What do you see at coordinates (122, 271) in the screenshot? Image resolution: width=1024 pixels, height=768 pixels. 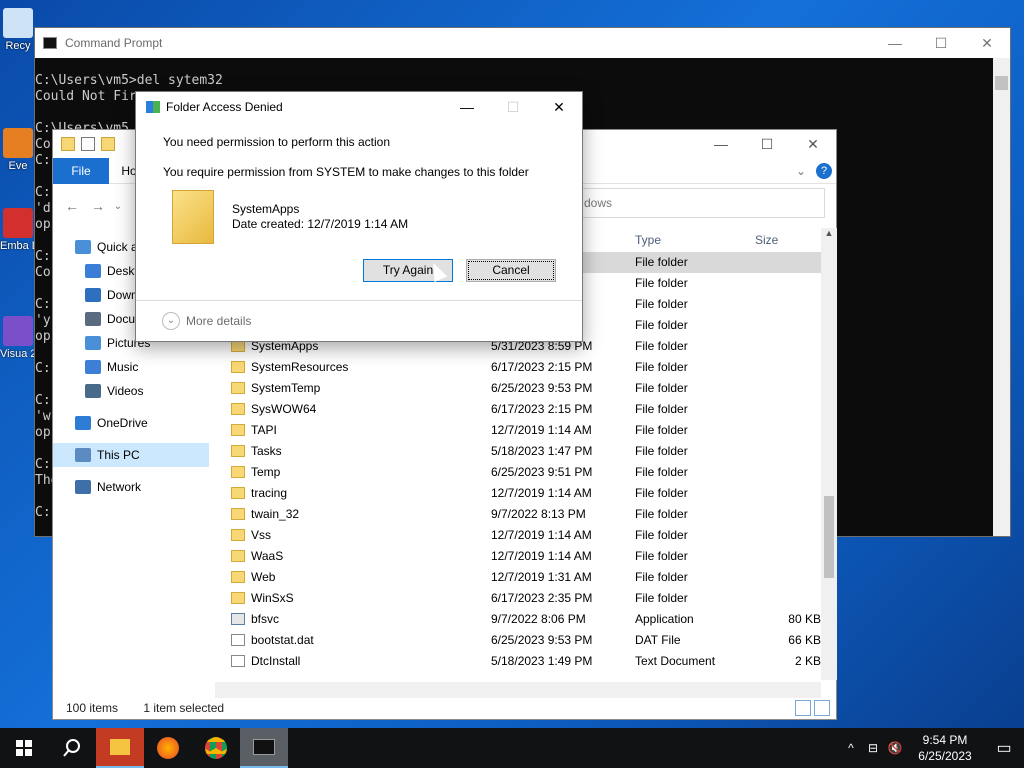 I see `sidebar-item-label: Deskt` at bounding box center [122, 271].